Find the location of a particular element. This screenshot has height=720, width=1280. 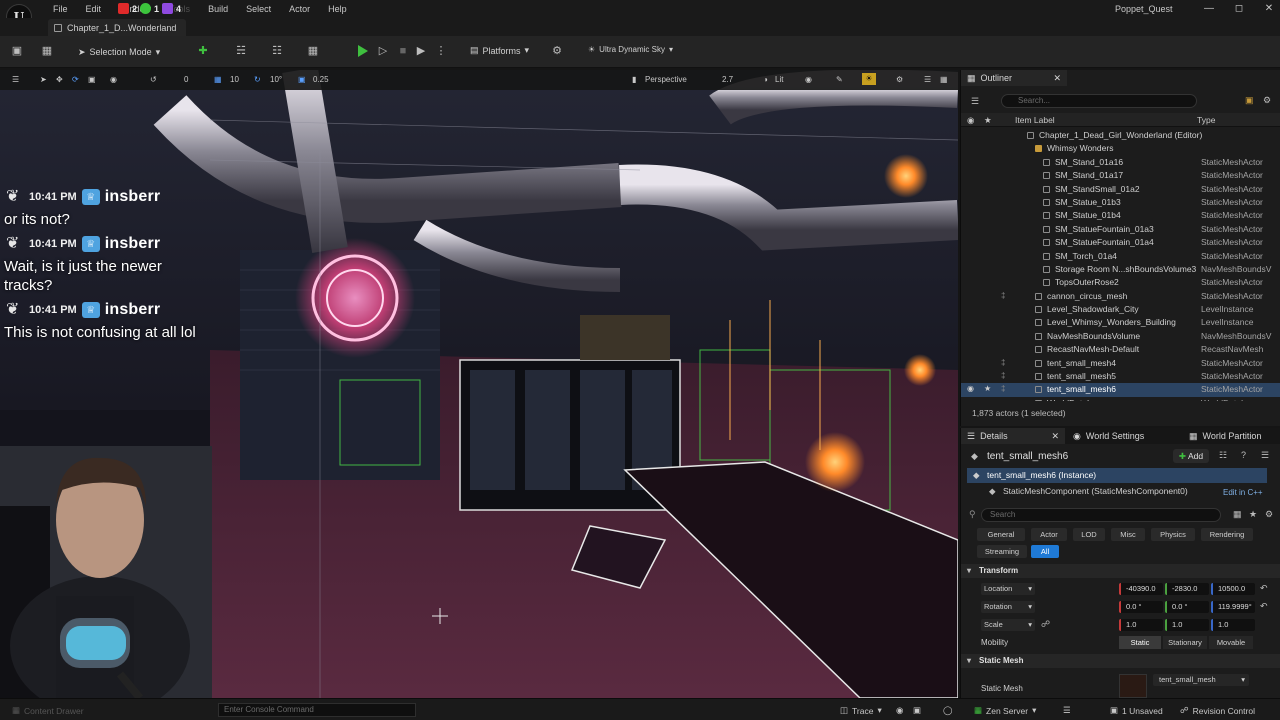

favorite-column-icon: ★ is located at coordinates (988, 120).